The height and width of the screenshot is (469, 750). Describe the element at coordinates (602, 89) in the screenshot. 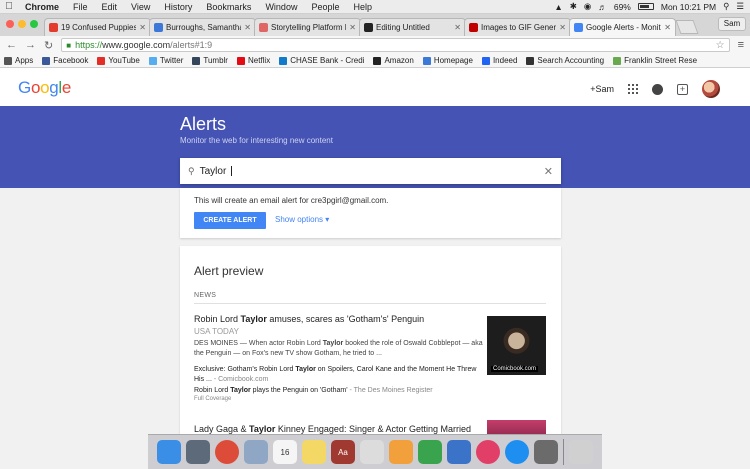

I see `user-name-link: +Sam` at that location.